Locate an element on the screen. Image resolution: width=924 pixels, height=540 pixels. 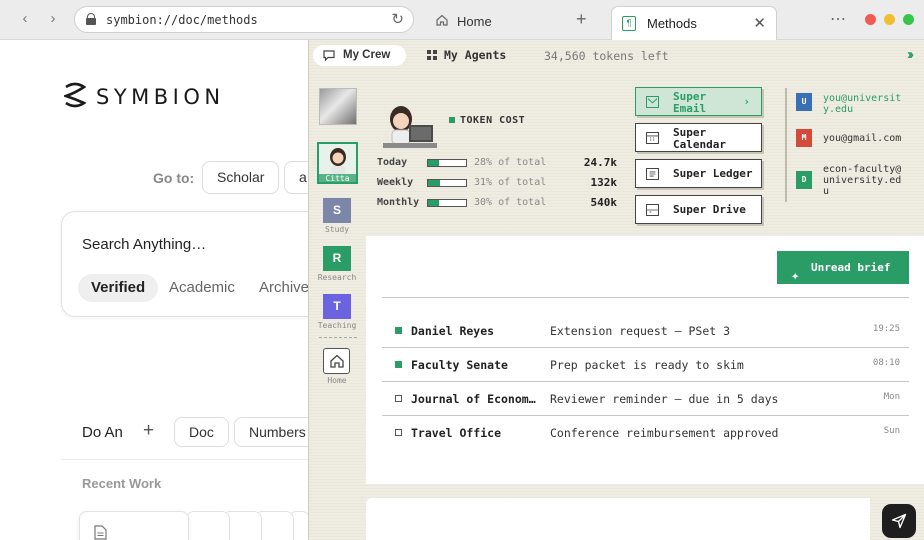
message-subject: Prep packet is ready to skim is located at coordinates (647, 365).